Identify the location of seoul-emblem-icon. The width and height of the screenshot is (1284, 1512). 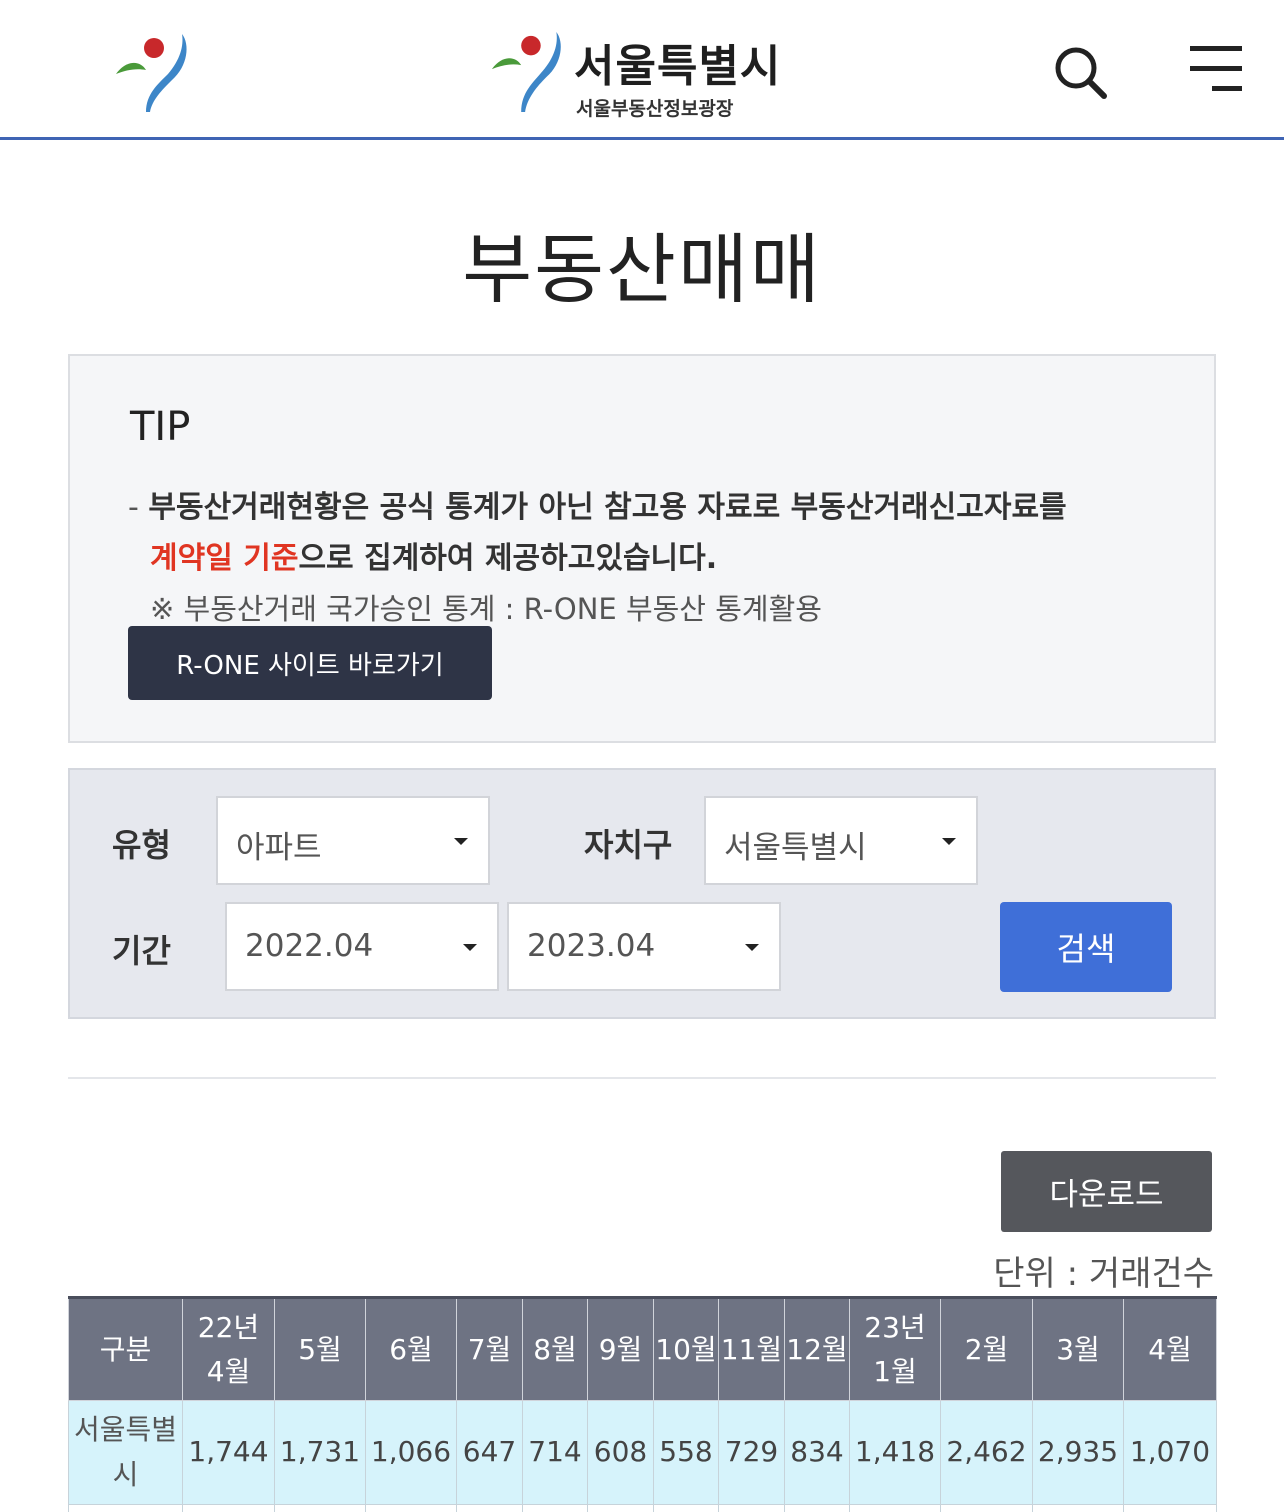
(526, 72).